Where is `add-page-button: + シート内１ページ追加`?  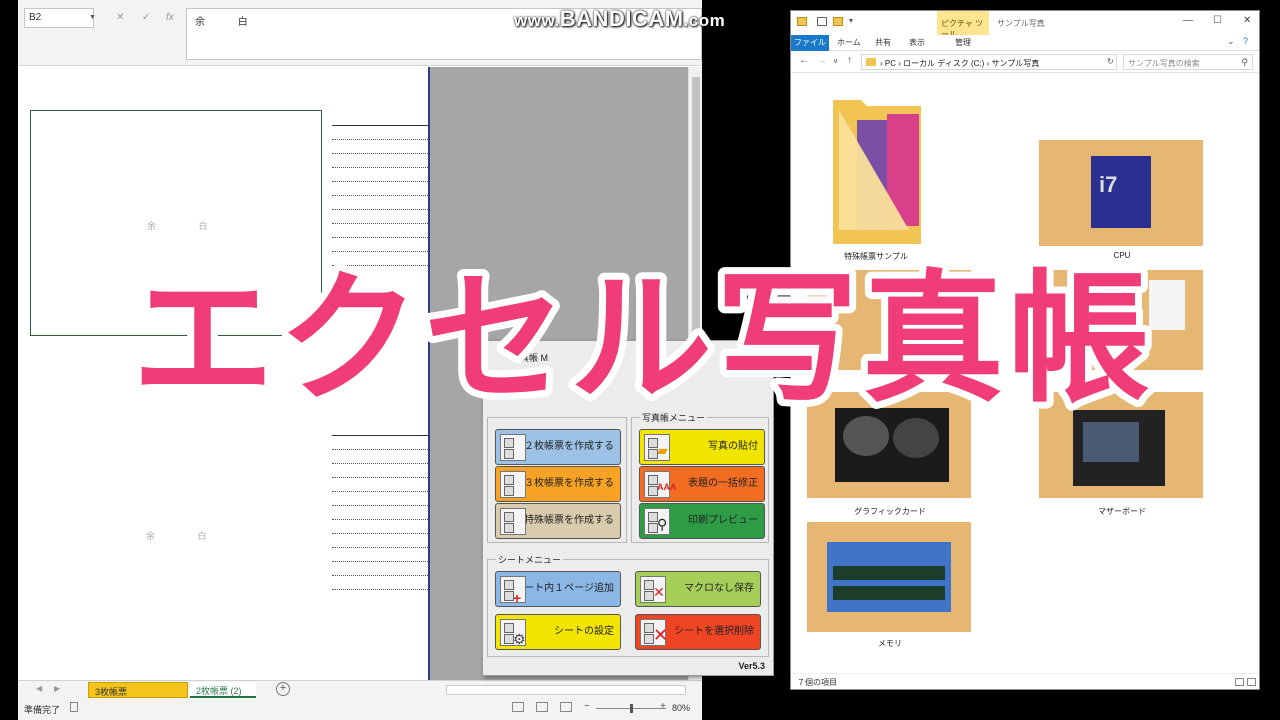 add-page-button: + シート内１ページ追加 is located at coordinates (558, 589).